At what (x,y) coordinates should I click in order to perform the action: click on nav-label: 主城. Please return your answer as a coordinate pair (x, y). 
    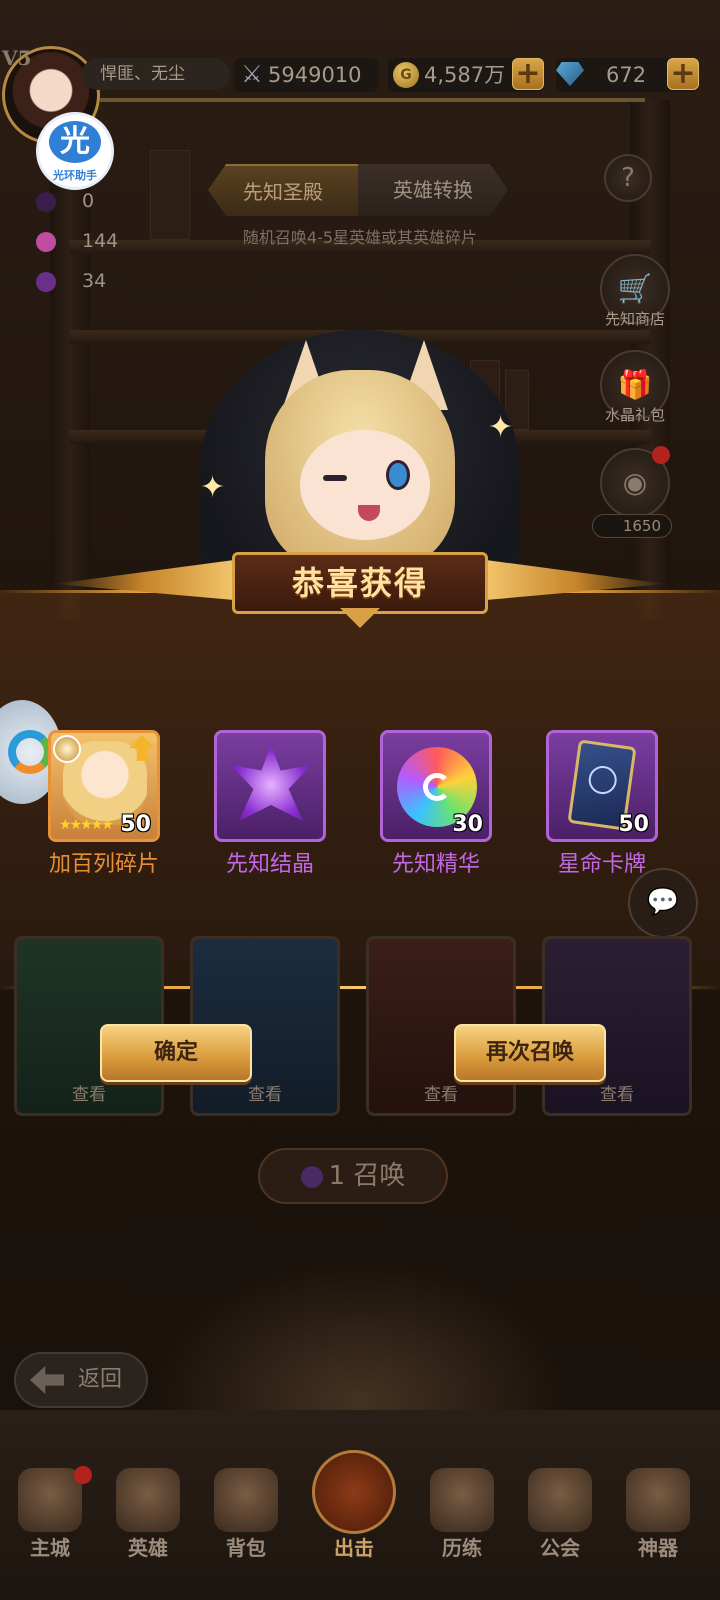
    Looking at the image, I should click on (50, 1548).